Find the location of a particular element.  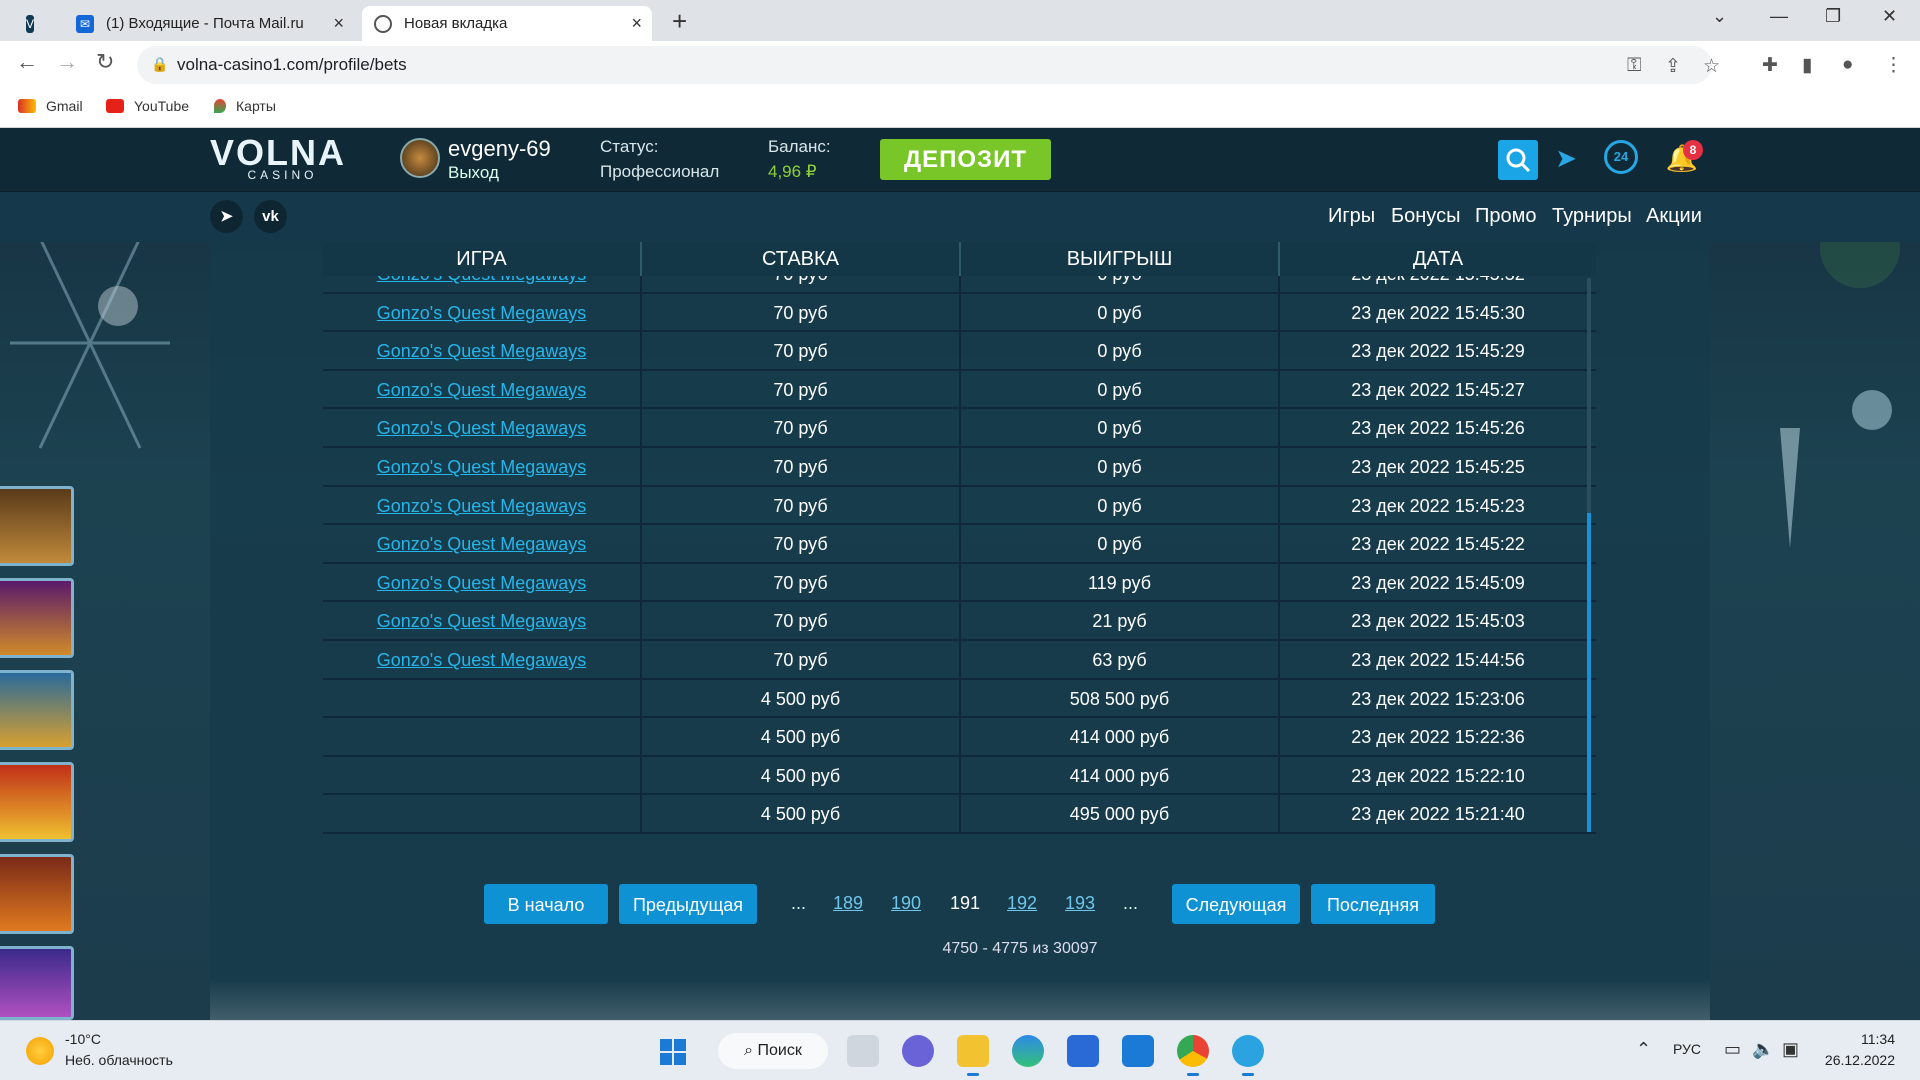

page-link-193: 193 is located at coordinates (1080, 903).